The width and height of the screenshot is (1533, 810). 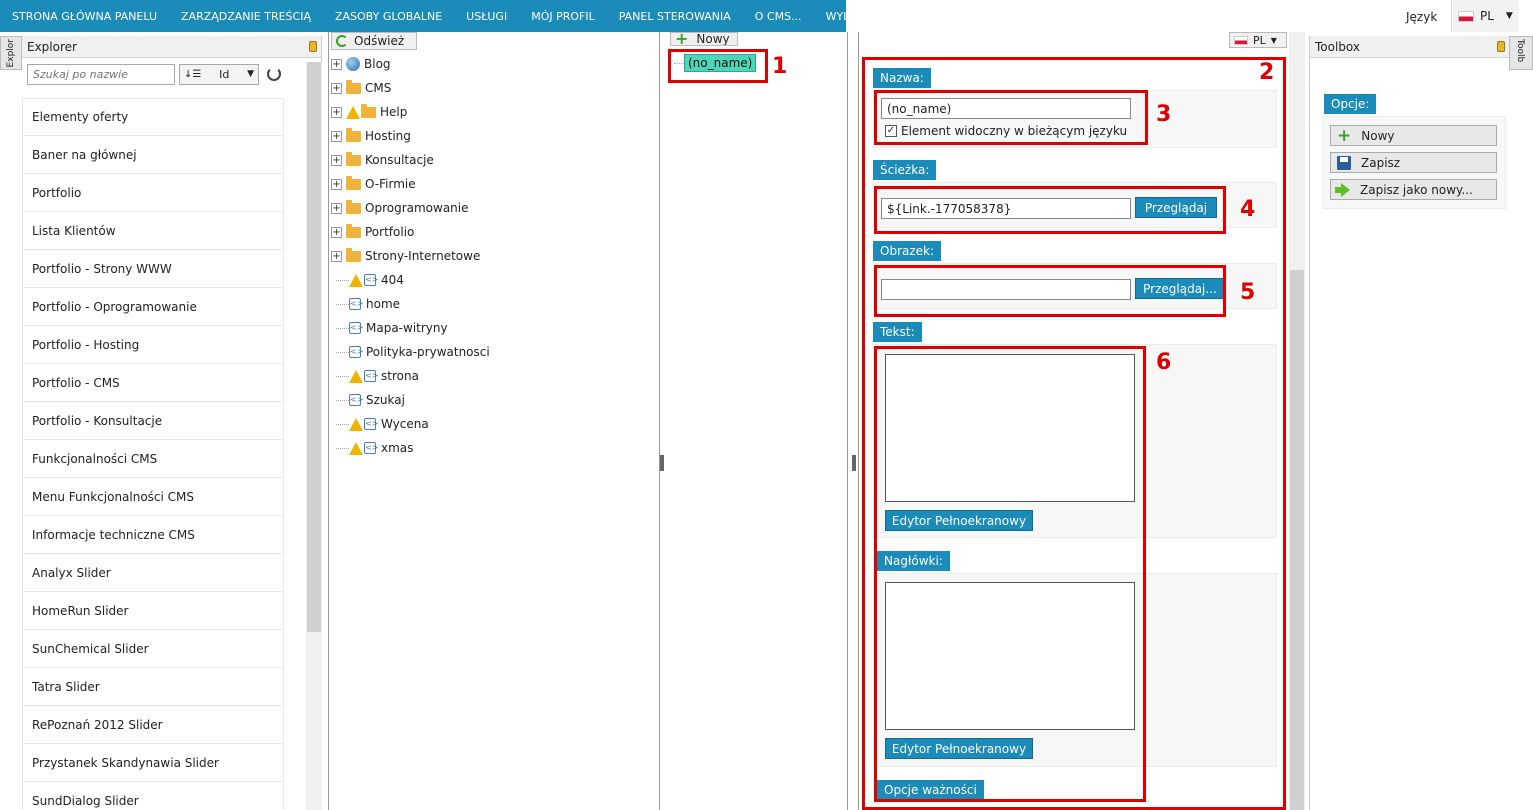 What do you see at coordinates (410, 88) in the screenshot?
I see `tree-node: + CMS` at bounding box center [410, 88].